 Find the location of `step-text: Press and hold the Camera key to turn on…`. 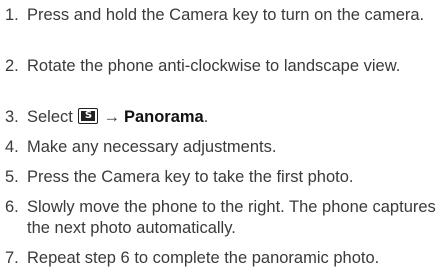

step-text: Press and hold the Camera key to turn on… is located at coordinates (226, 15).